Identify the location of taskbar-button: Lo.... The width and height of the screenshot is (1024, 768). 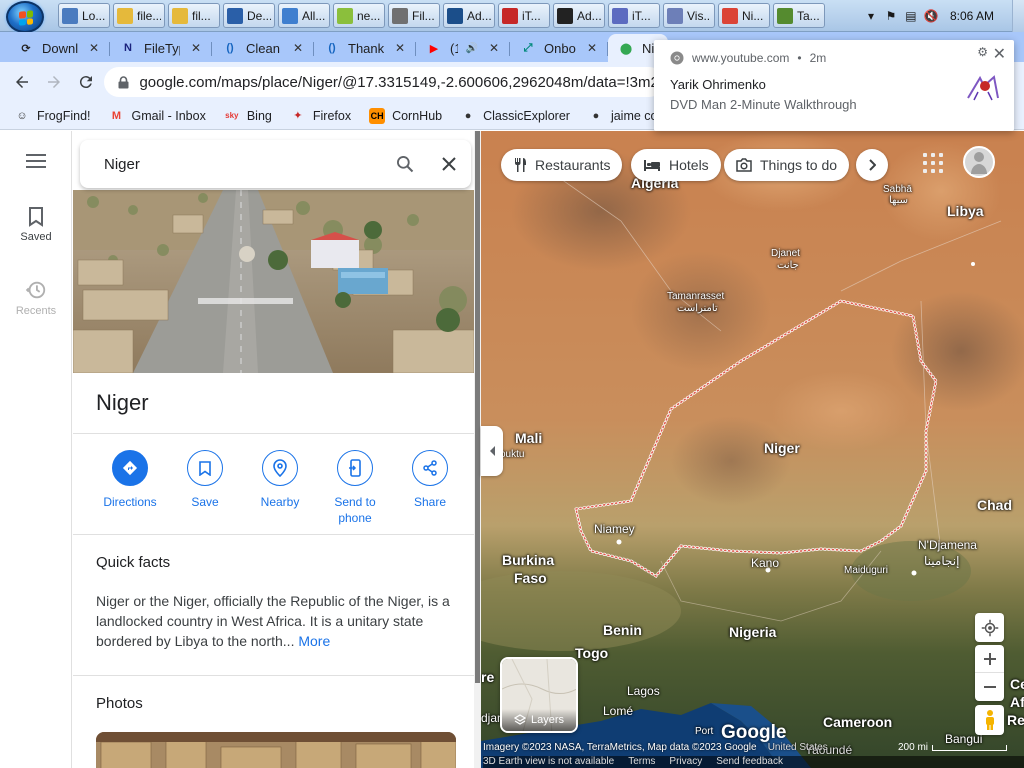
(84, 15).